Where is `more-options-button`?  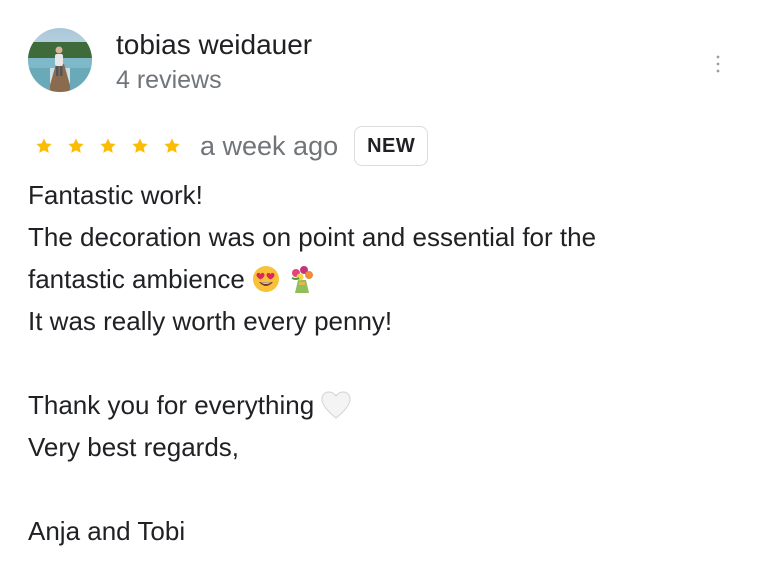 more-options-button is located at coordinates (718, 64).